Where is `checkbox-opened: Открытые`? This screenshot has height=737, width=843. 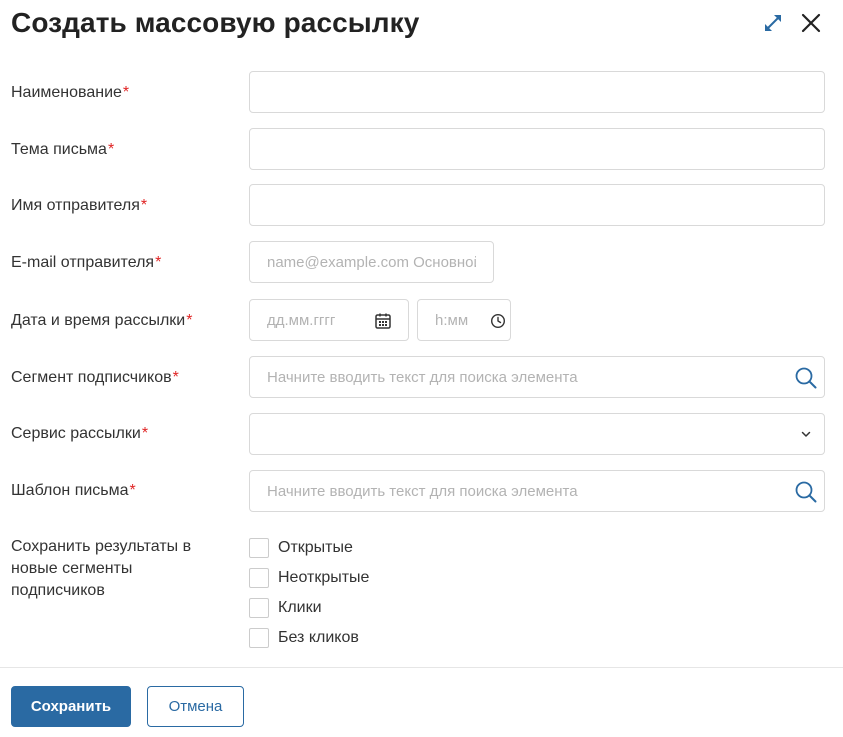 checkbox-opened: Открытые is located at coordinates (309, 548).